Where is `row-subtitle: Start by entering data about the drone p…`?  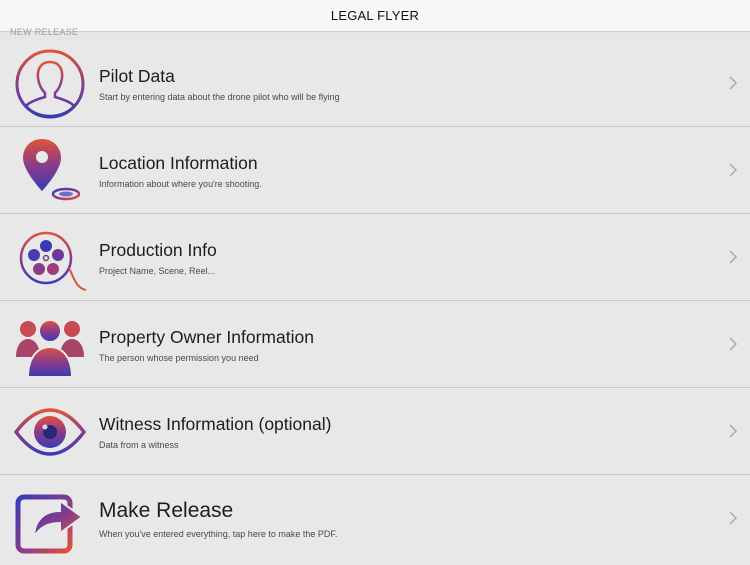
row-subtitle: Start by entering data about the drone p… is located at coordinates (219, 97).